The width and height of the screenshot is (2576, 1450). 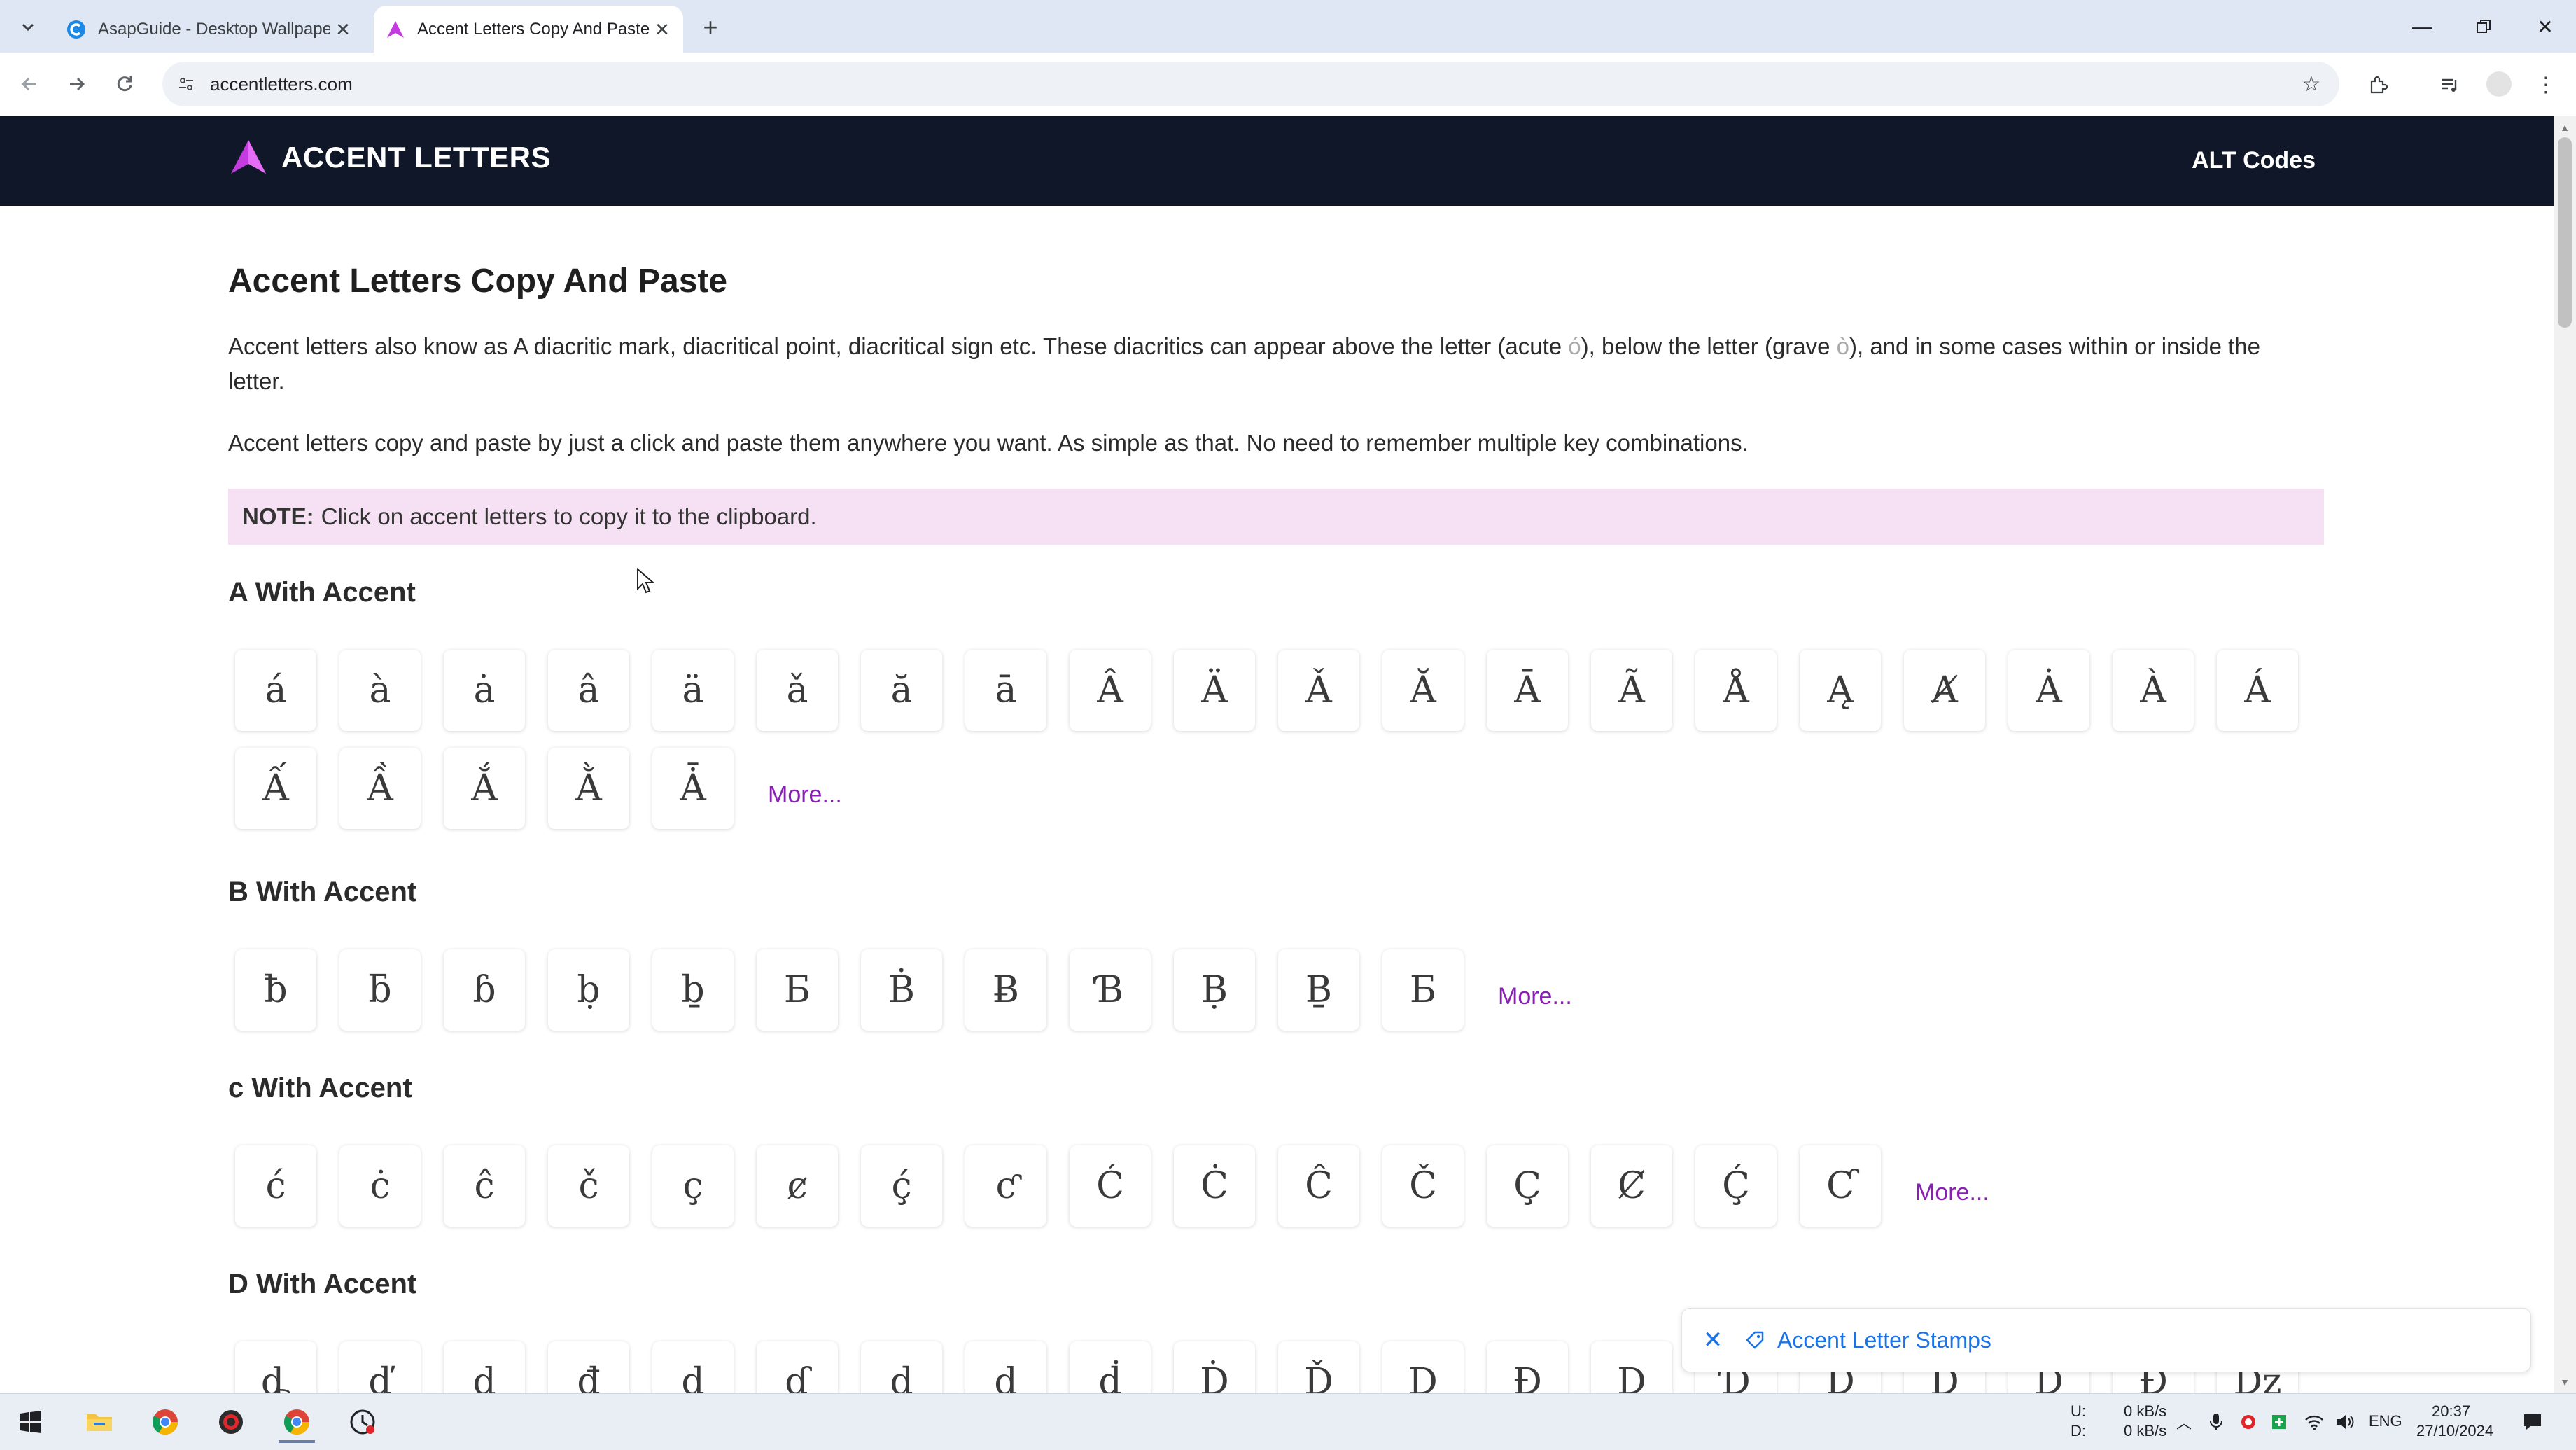 What do you see at coordinates (588, 690) in the screenshot?
I see `accent-letter-tile: â` at bounding box center [588, 690].